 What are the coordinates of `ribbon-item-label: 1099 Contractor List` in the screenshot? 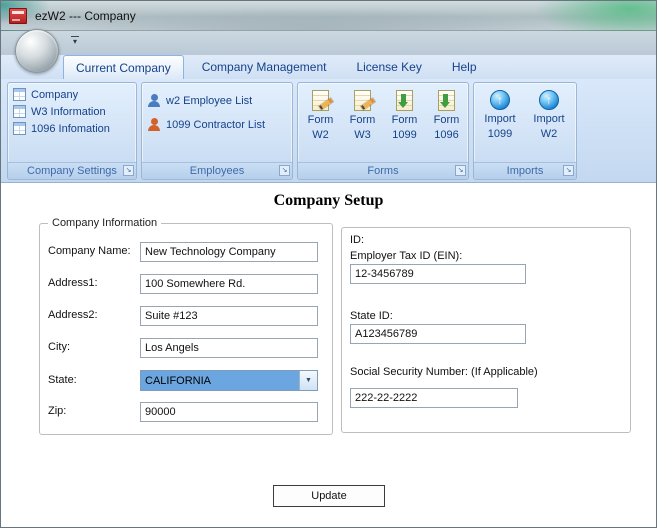 It's located at (216, 124).